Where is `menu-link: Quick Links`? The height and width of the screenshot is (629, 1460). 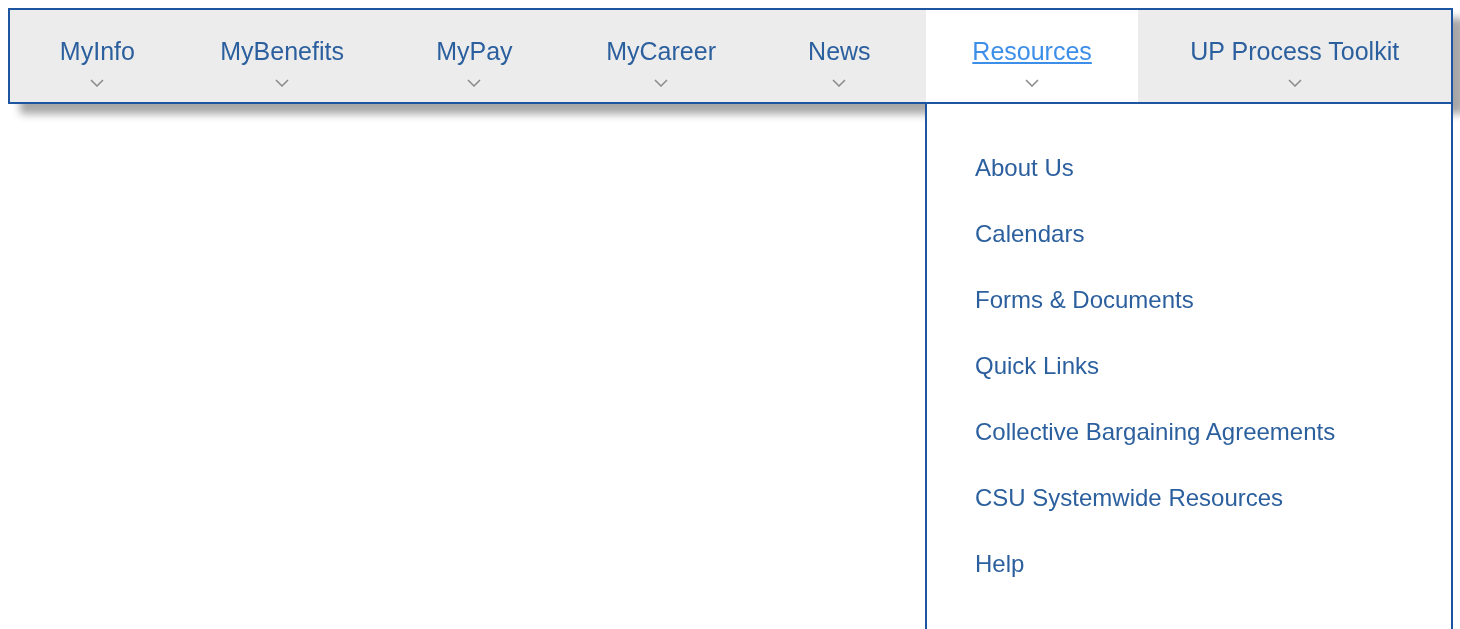
menu-link: Quick Links is located at coordinates (1037, 366).